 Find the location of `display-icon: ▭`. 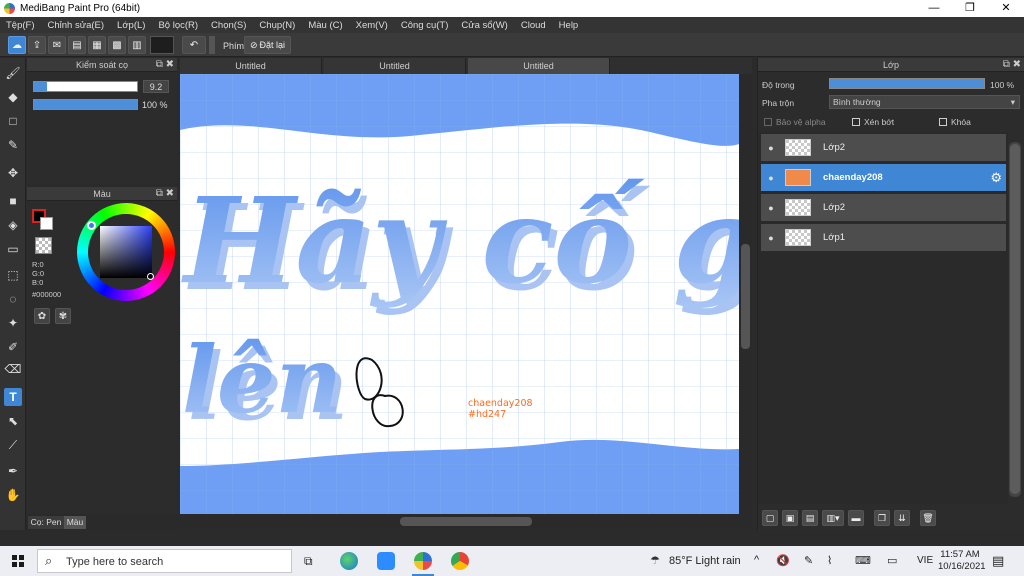

display-icon: ▭ is located at coordinates (892, 560).